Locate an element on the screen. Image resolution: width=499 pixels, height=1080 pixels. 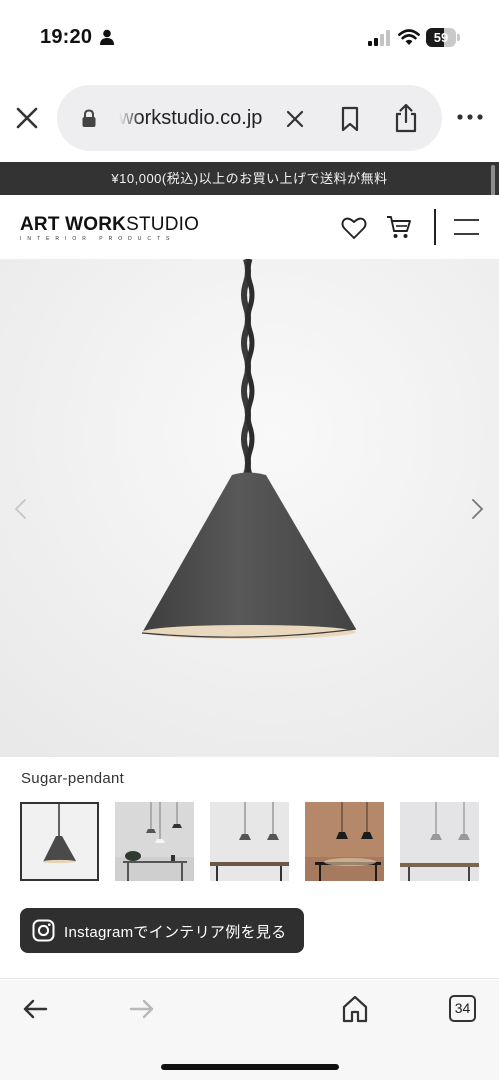
browser-bottom-bar: 34 is located at coordinates (249, 1030).